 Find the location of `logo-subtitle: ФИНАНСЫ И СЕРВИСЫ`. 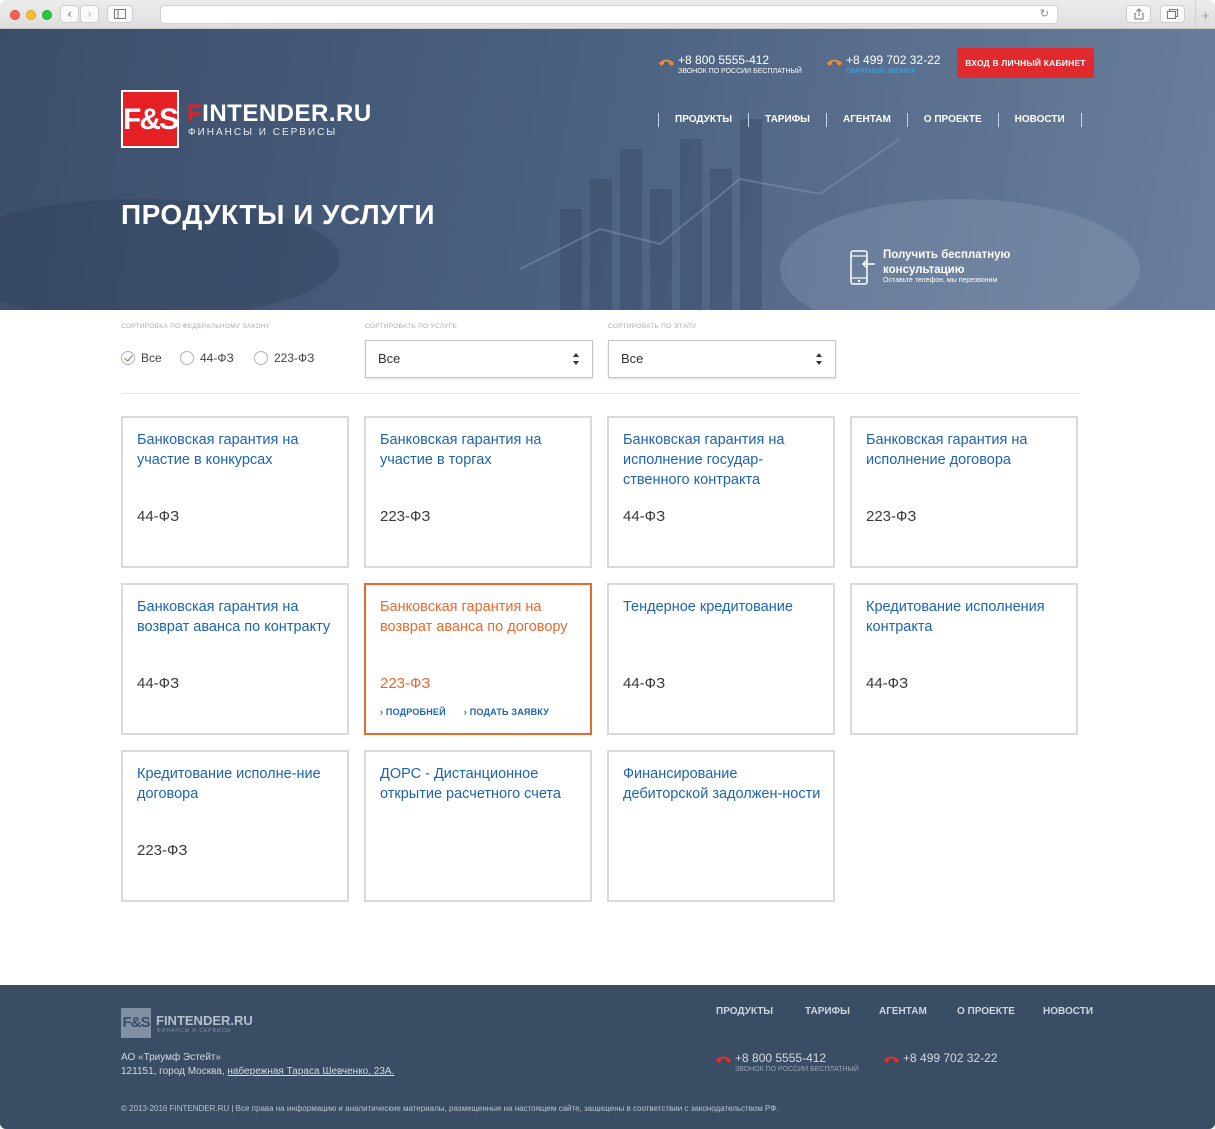

logo-subtitle: ФИНАНСЫ И СЕРВИСЫ is located at coordinates (263, 132).